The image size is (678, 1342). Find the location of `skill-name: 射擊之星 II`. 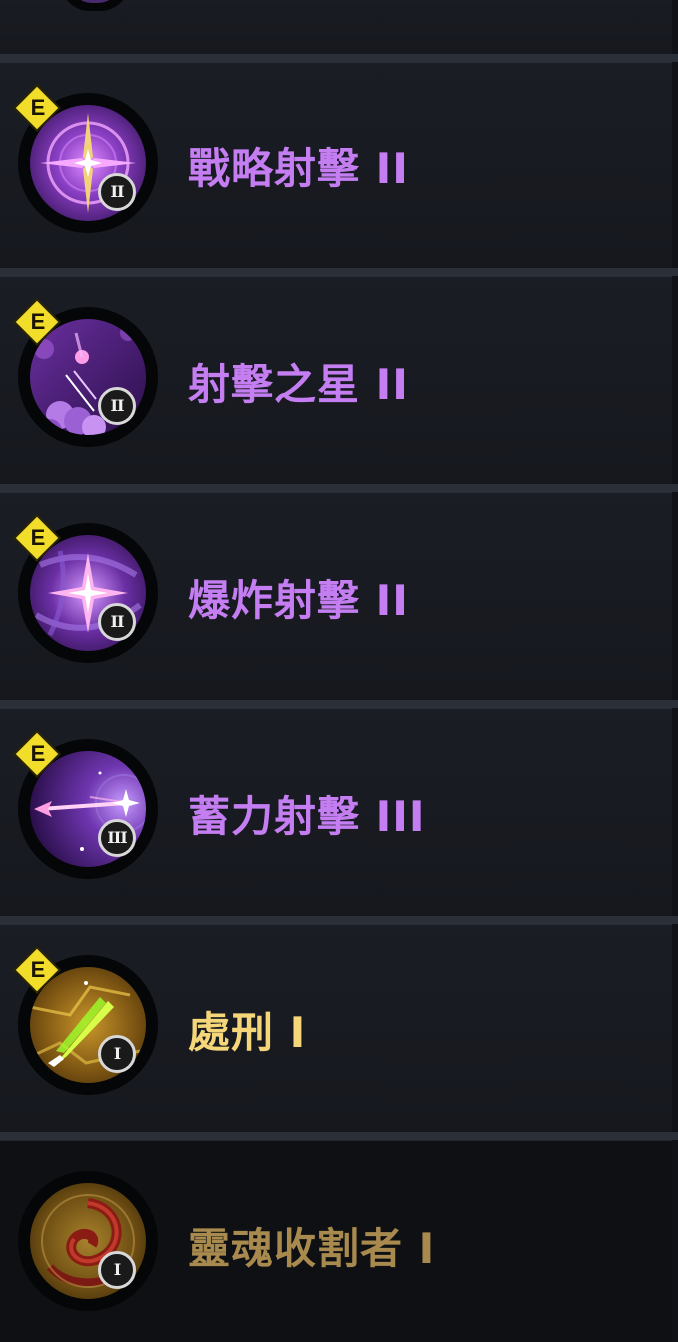

skill-name: 射擊之星 II is located at coordinates (298, 384).